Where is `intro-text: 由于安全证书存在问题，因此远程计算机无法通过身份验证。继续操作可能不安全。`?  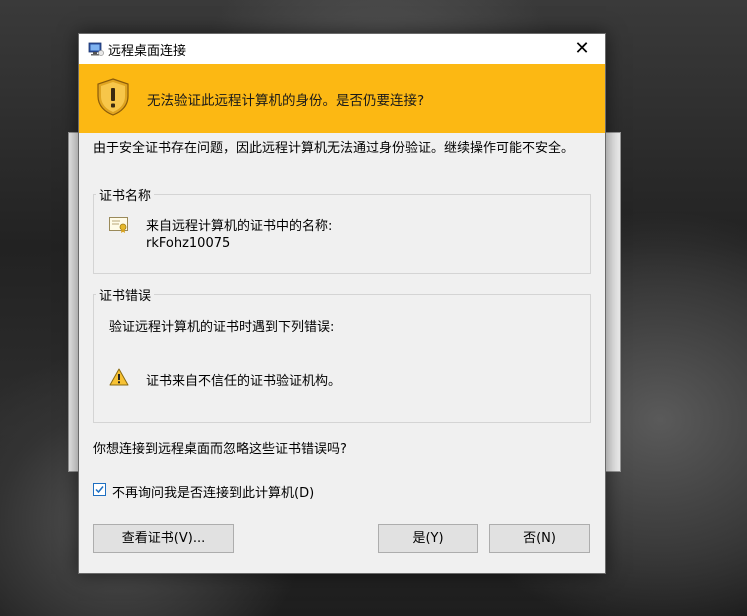 intro-text: 由于安全证书存在问题，因此远程计算机无法通过身份验证。继续操作可能不安全。 is located at coordinates (334, 148).